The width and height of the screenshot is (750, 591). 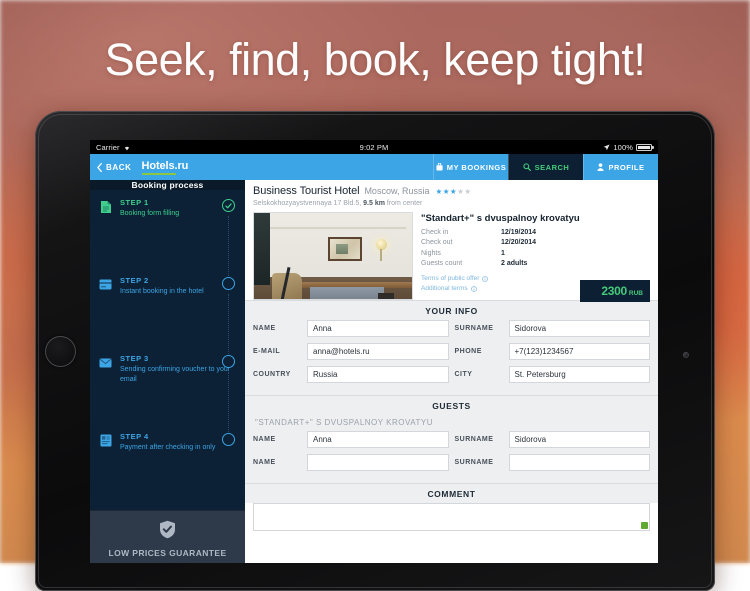 What do you see at coordinates (535, 264) in the screenshot?
I see `detail-row-guests-count: Guests count 2 adults` at bounding box center [535, 264].